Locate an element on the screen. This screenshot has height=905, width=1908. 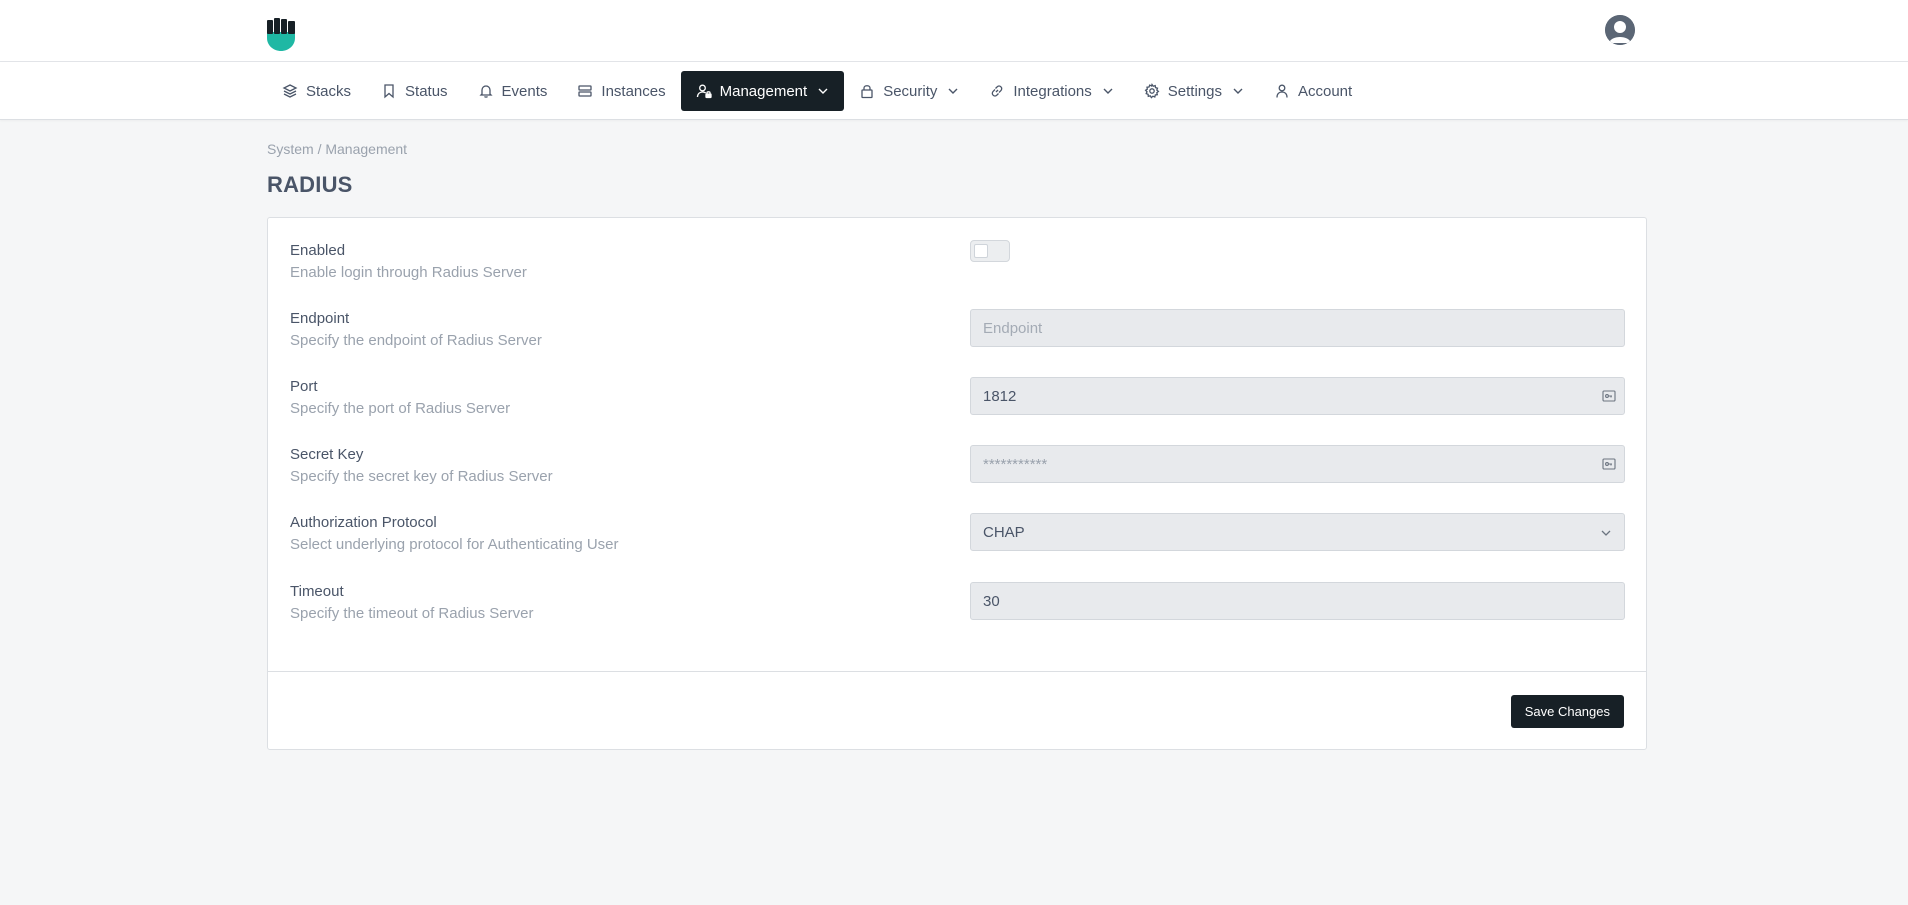
secret-key-input is located at coordinates (1297, 464).